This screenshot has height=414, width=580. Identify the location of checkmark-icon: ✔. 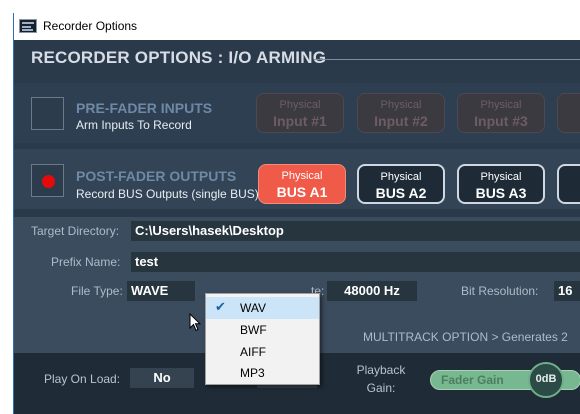
(220, 306).